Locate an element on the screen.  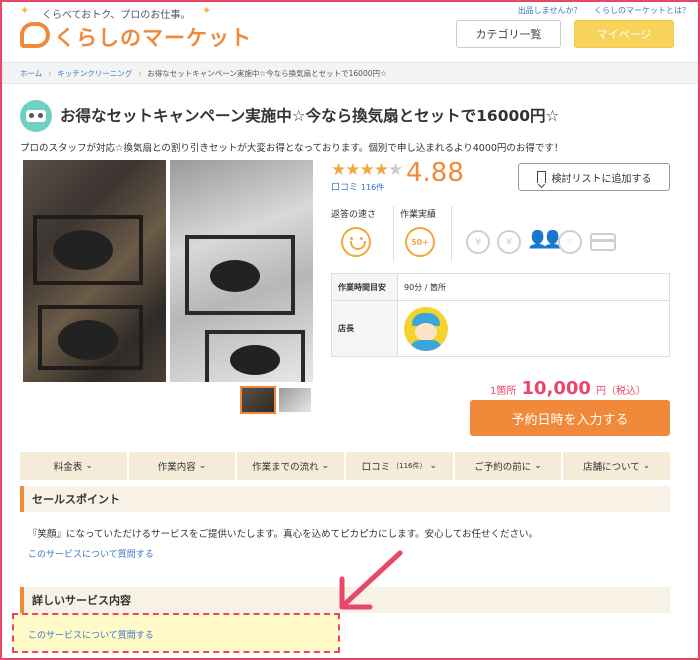
tab-label: 口コミ is located at coordinates (376, 467).